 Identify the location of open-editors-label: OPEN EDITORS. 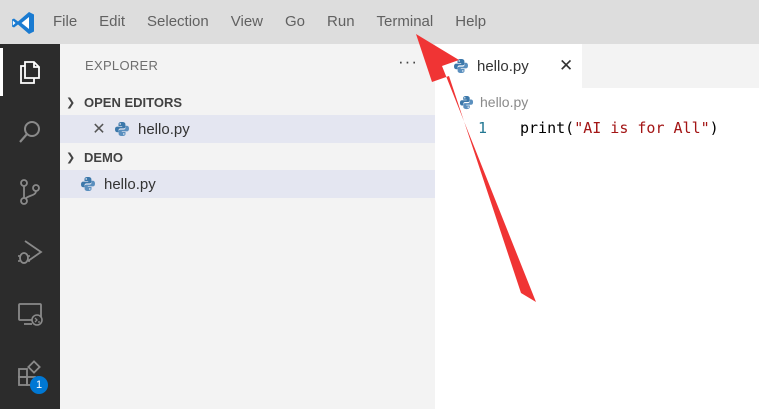
(133, 102).